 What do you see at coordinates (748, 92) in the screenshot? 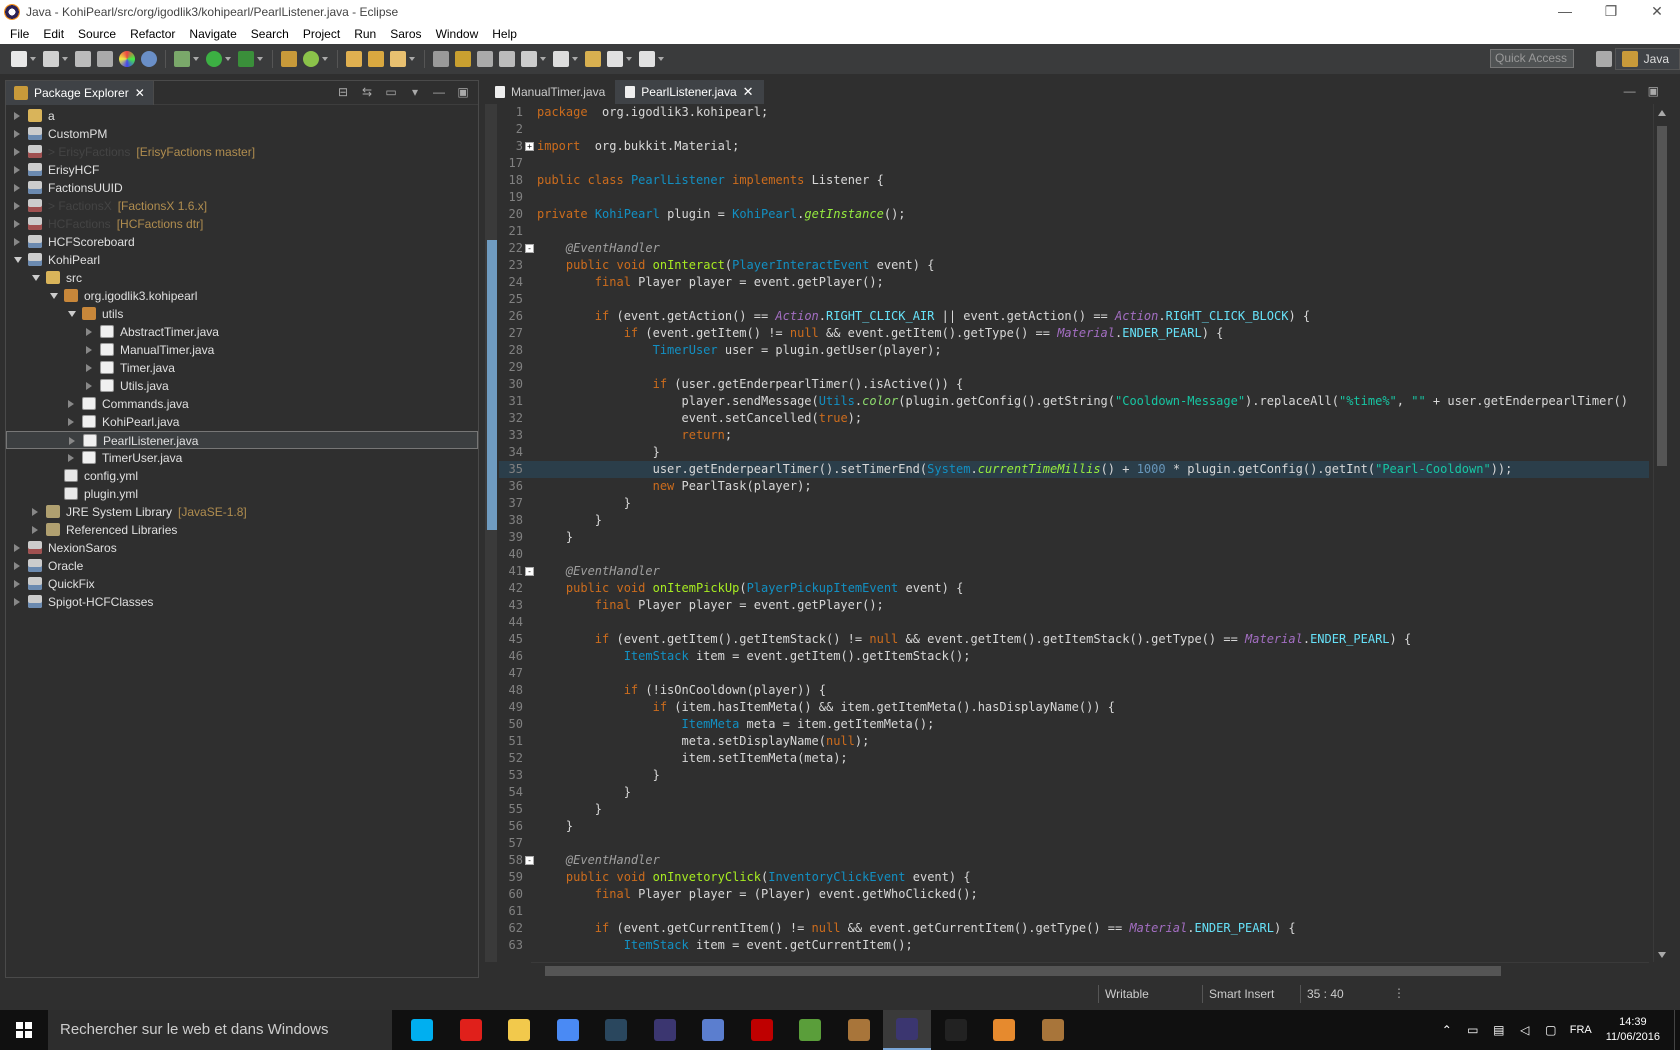
I see `close-icon: ✕` at bounding box center [748, 92].